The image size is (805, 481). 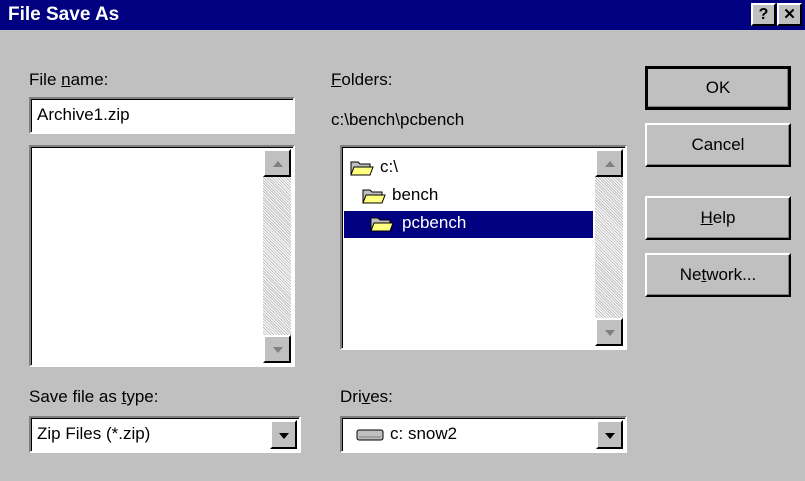 I want to click on folder-tree-scroll-down-button, so click(x=609, y=332).